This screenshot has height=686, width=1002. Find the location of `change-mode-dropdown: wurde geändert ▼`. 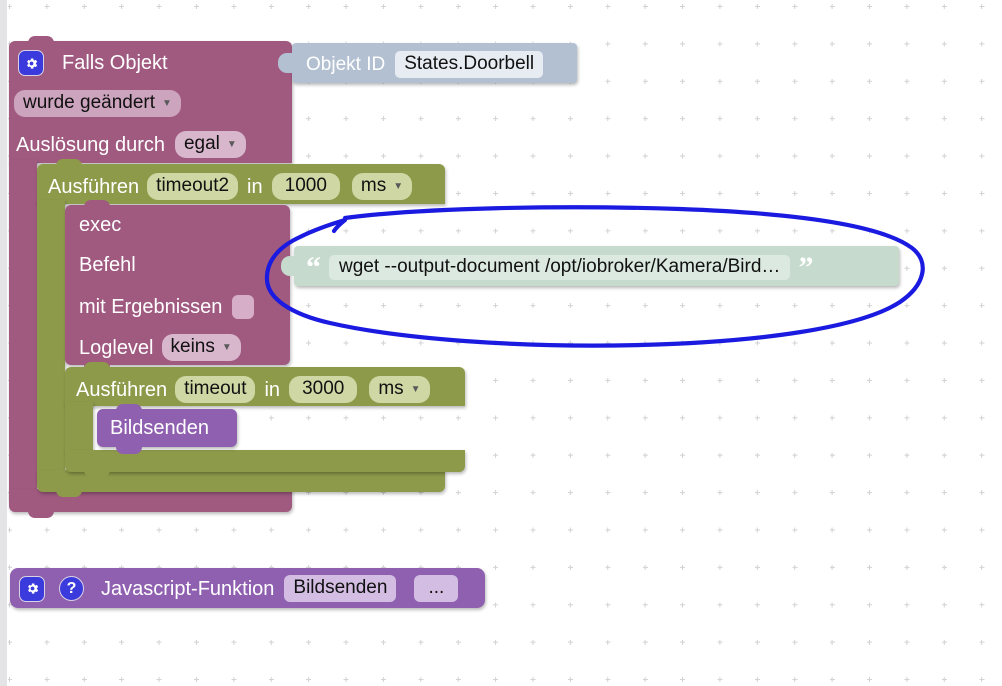

change-mode-dropdown: wurde geändert ▼ is located at coordinates (97, 103).